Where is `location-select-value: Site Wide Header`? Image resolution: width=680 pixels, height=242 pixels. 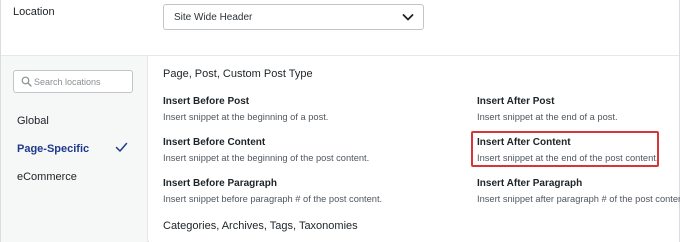 location-select-value: Site Wide Header is located at coordinates (213, 17).